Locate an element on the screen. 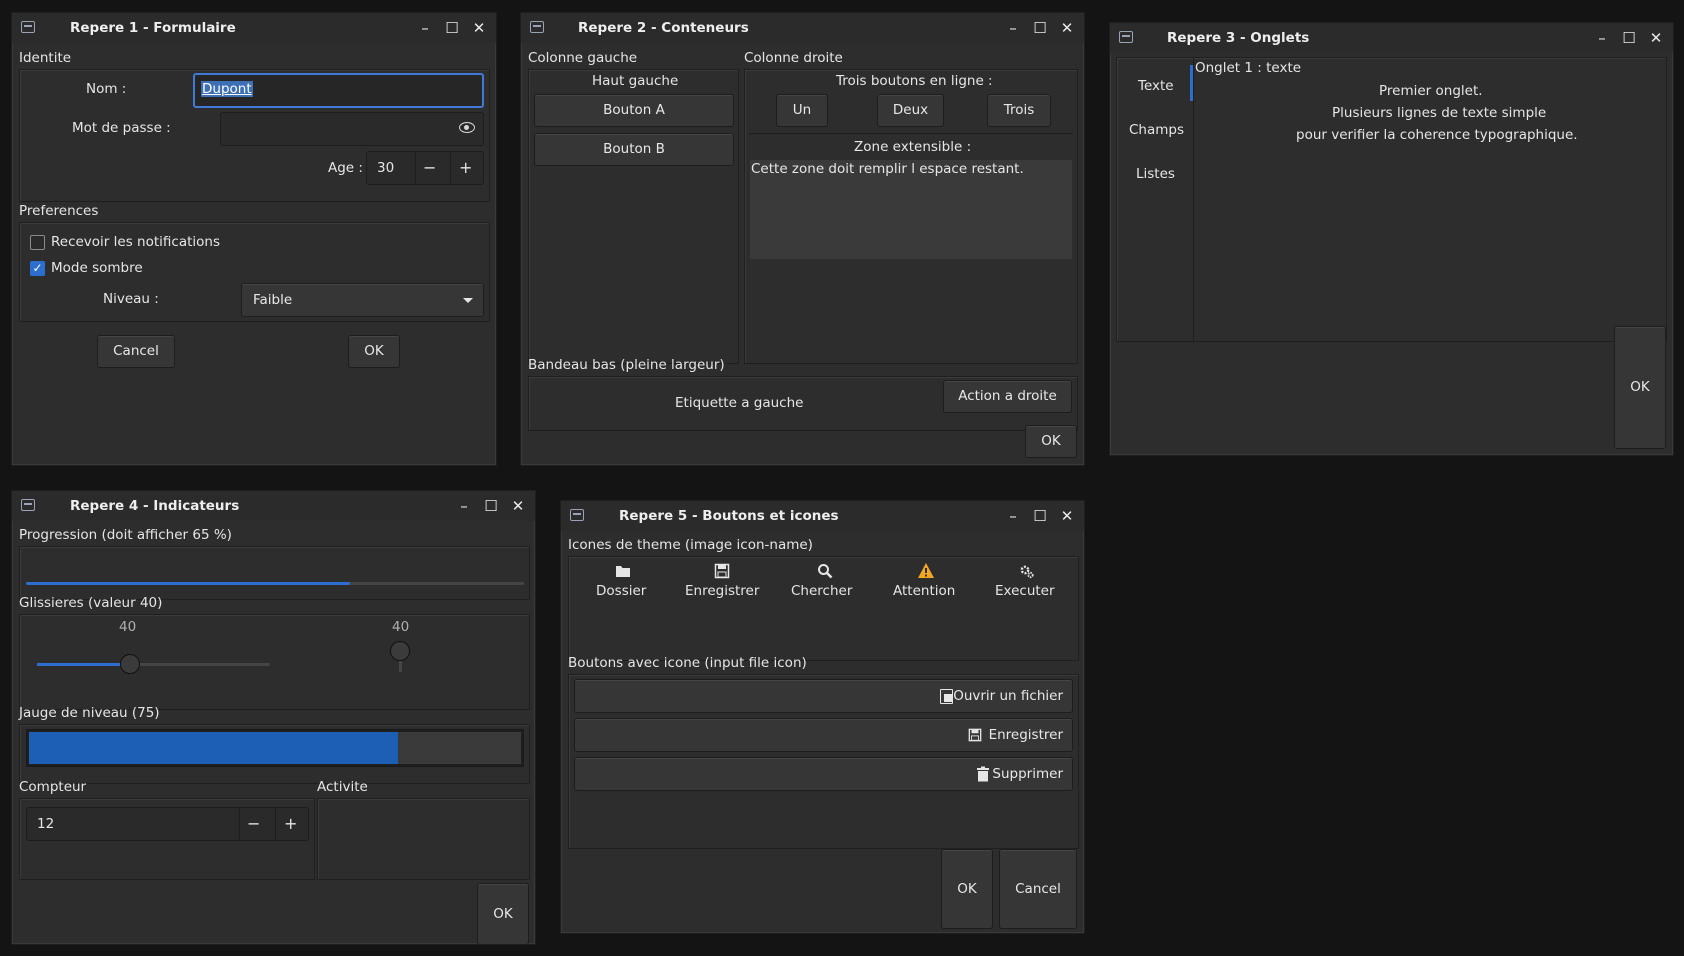  notifications-label: Recevoir les notifications is located at coordinates (135, 242).